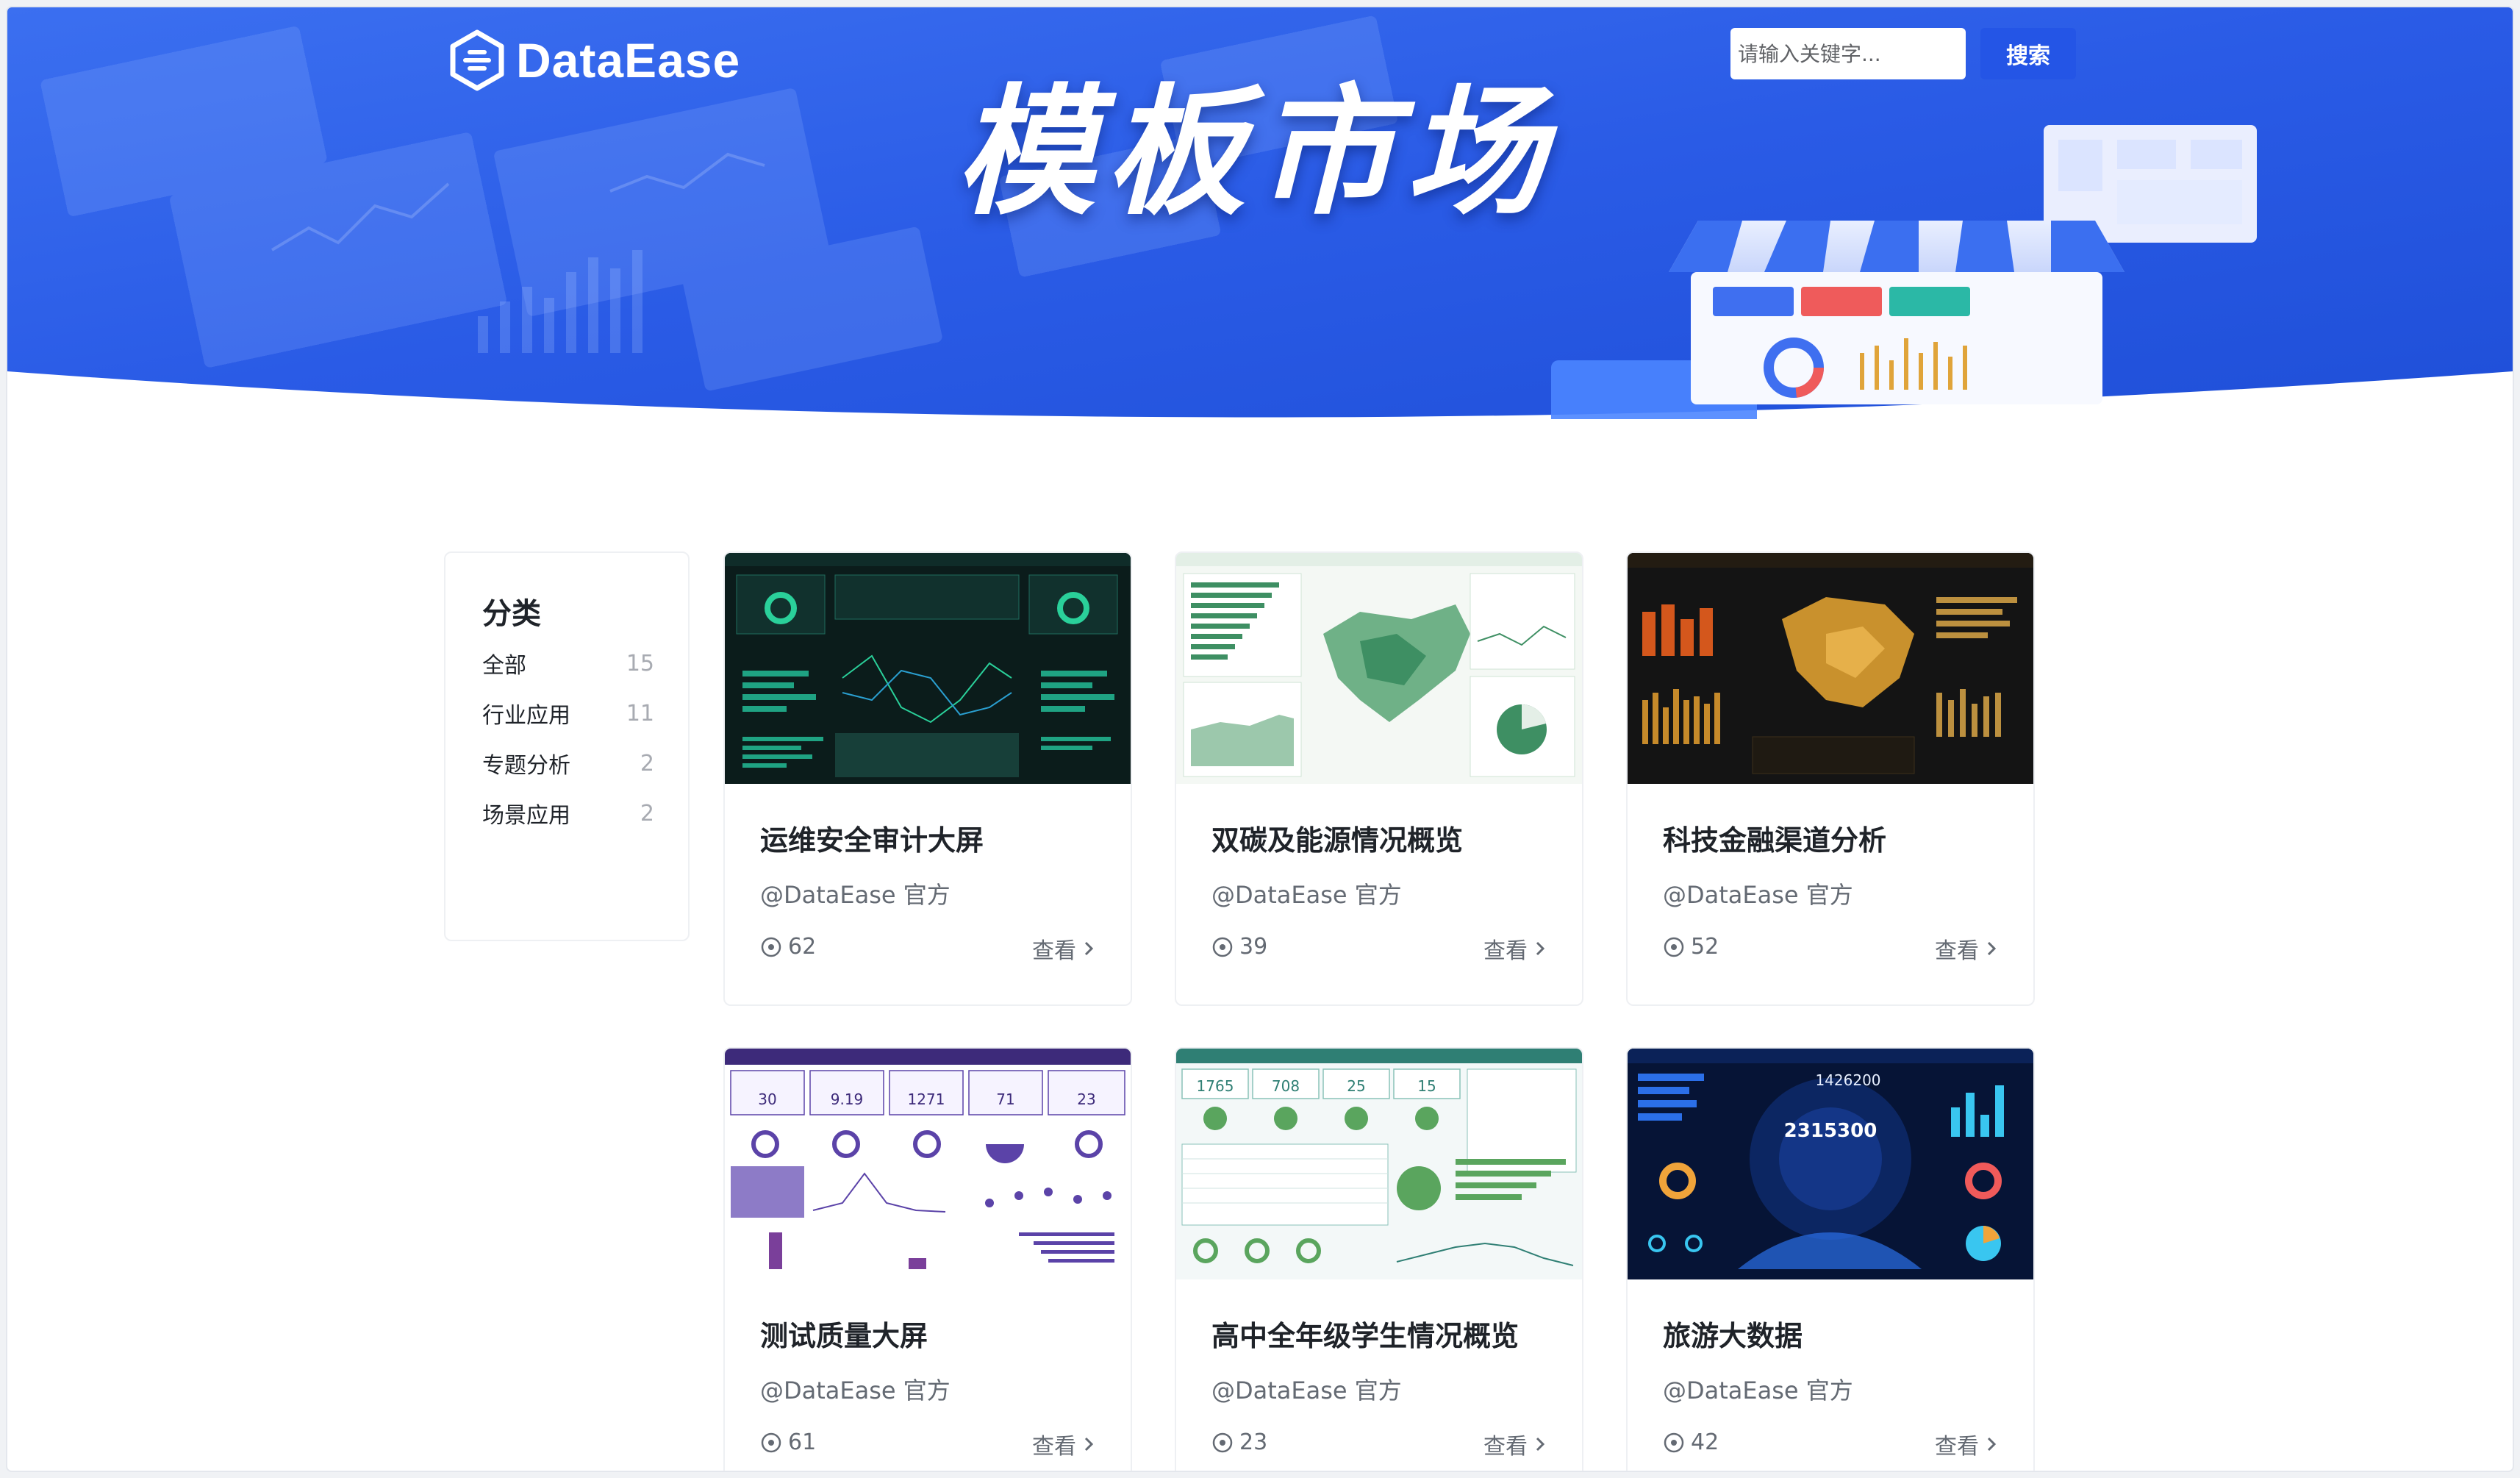 The width and height of the screenshot is (2520, 1478). What do you see at coordinates (1215, 1086) in the screenshot?
I see `metric-value: 1765` at bounding box center [1215, 1086].